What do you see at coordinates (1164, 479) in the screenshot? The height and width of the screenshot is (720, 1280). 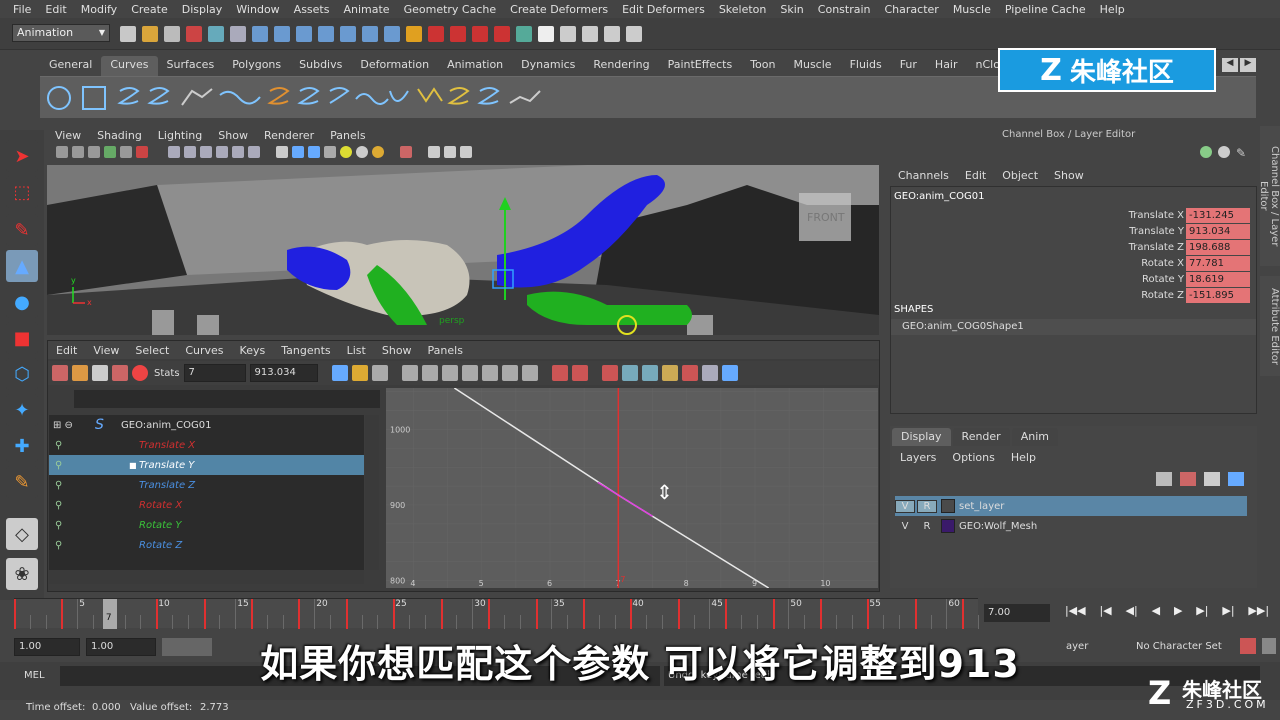 I see `new-layer-icon` at bounding box center [1164, 479].